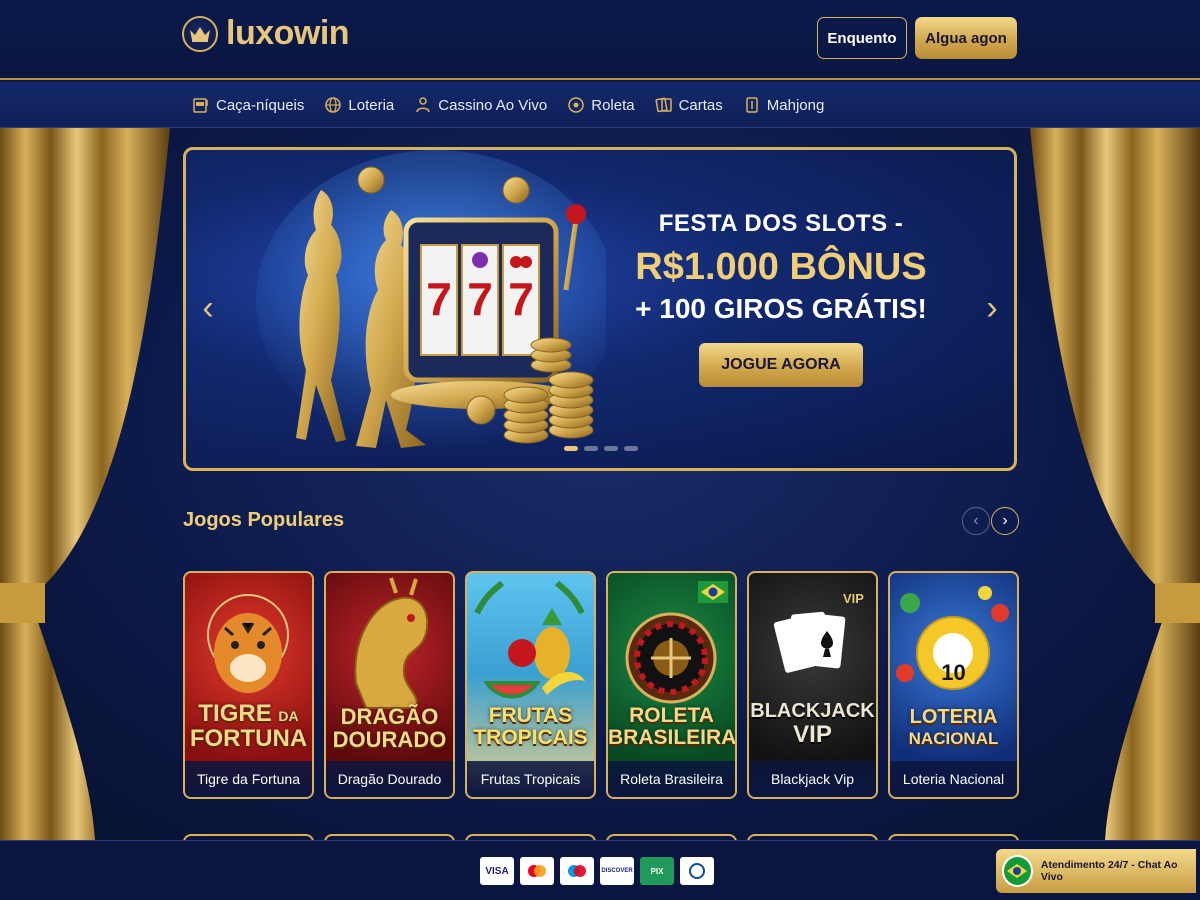 This screenshot has width=1200, height=900. What do you see at coordinates (248, 779) in the screenshot?
I see `game-caption: Tigre da Fortuna` at bounding box center [248, 779].